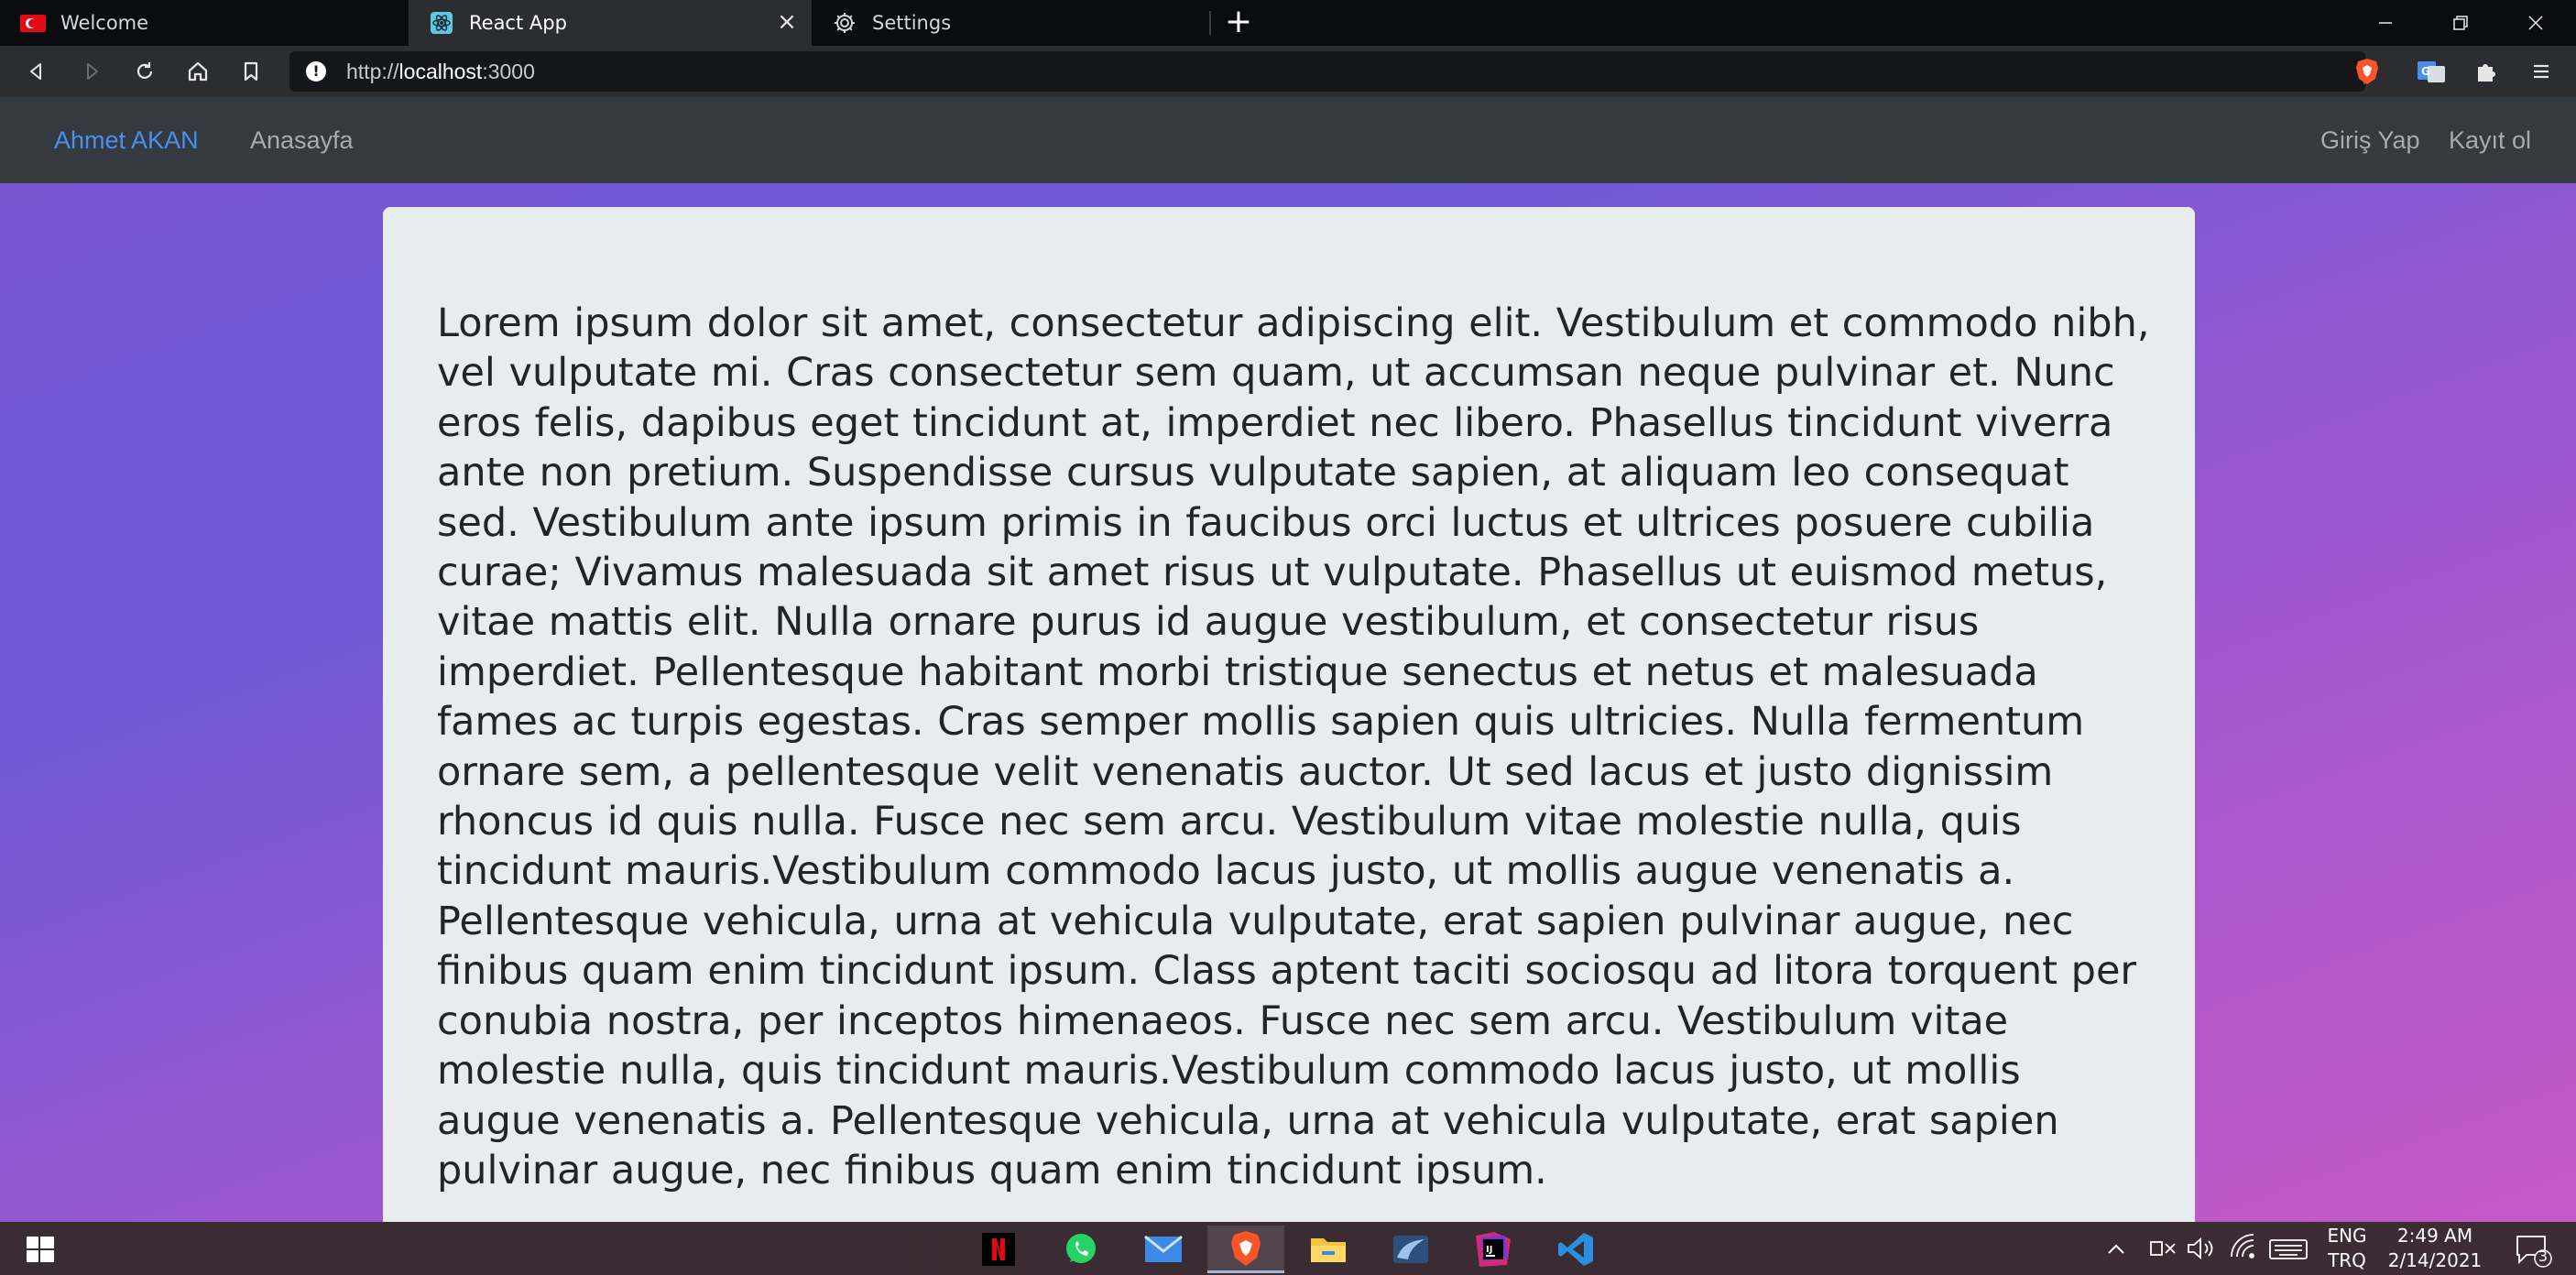 The height and width of the screenshot is (1275, 2576). Describe the element at coordinates (33, 23) in the screenshot. I see `turkish-flag-icon` at that location.